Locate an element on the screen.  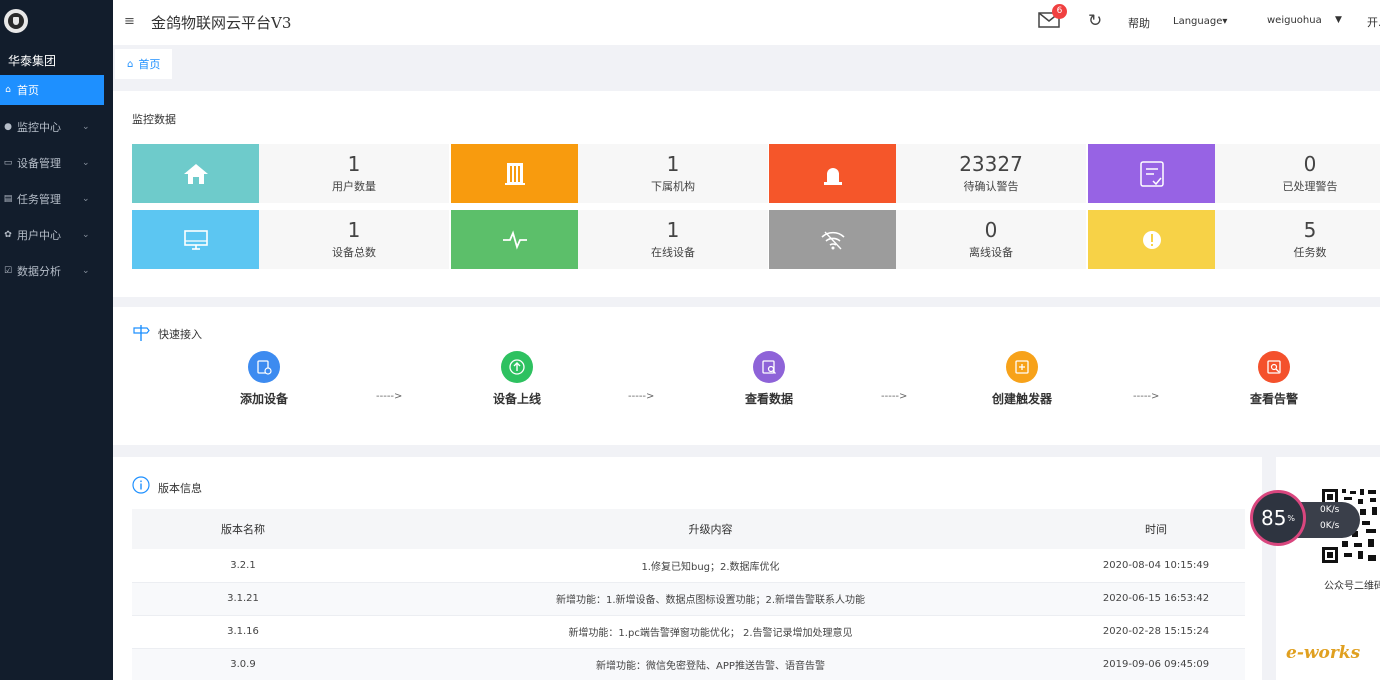
tile-tasks-icon is located at coordinates (1151, 239).